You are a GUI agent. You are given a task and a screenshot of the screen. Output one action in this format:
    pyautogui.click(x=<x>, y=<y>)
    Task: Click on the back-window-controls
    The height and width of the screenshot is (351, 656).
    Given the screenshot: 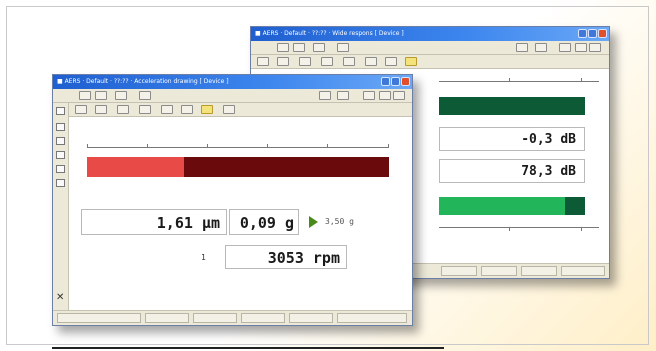 What is the action you would take?
    pyautogui.click(x=592, y=33)
    